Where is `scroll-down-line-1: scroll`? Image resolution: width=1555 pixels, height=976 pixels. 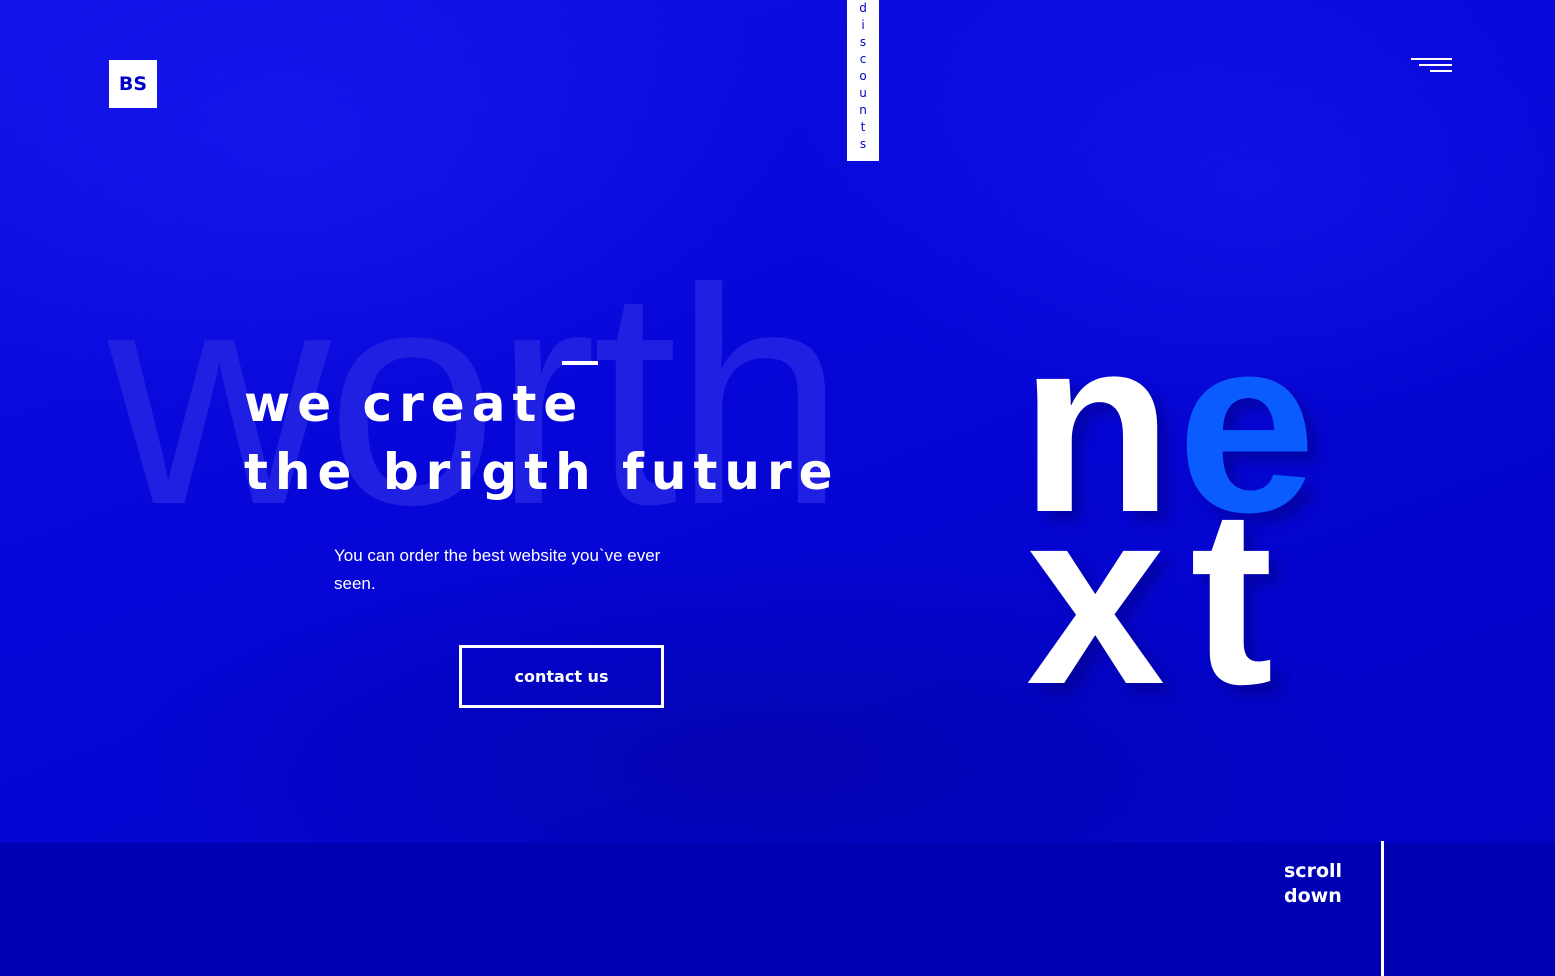
scroll-down-line-1: scroll is located at coordinates (1313, 871).